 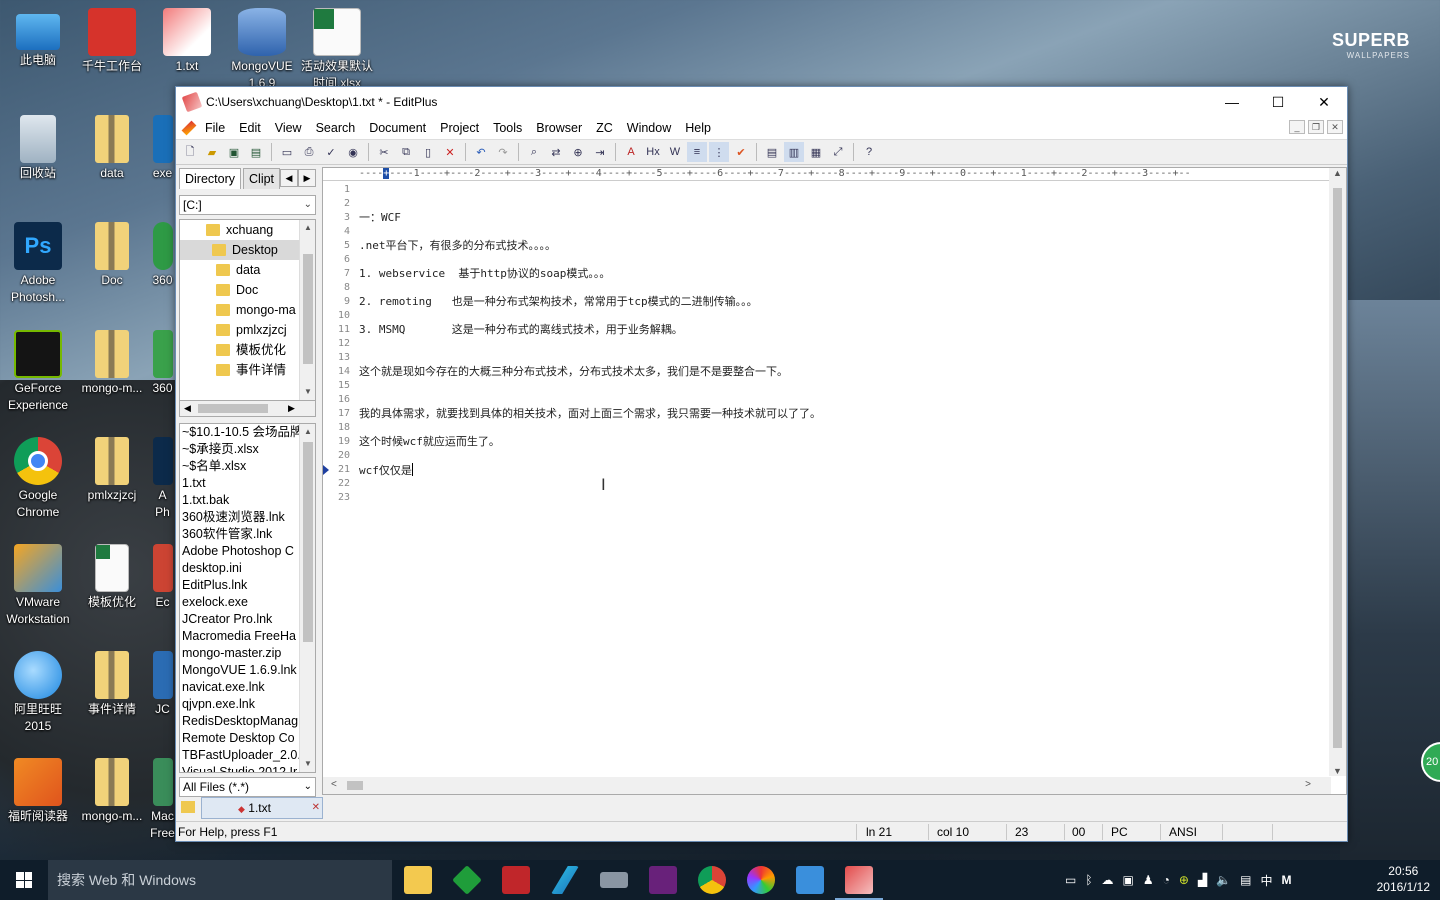 What do you see at coordinates (38, 38) in the screenshot?
I see `desktop-icon-this-pc: 此电脑` at bounding box center [38, 38].